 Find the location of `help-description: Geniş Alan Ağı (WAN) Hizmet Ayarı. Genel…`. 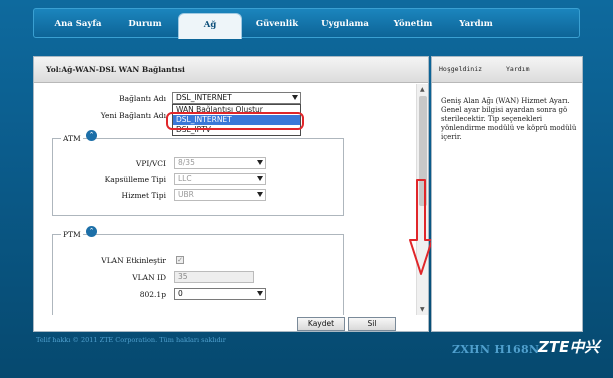

help-description: Geniş Alan Ağı (WAN) Hizmet Ayarı. Genel… is located at coordinates (509, 119).